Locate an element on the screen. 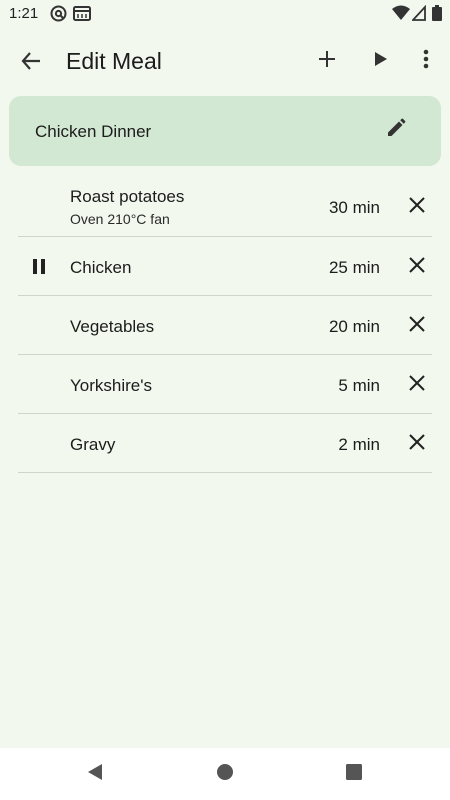  nav-back-button is located at coordinates (95, 774).